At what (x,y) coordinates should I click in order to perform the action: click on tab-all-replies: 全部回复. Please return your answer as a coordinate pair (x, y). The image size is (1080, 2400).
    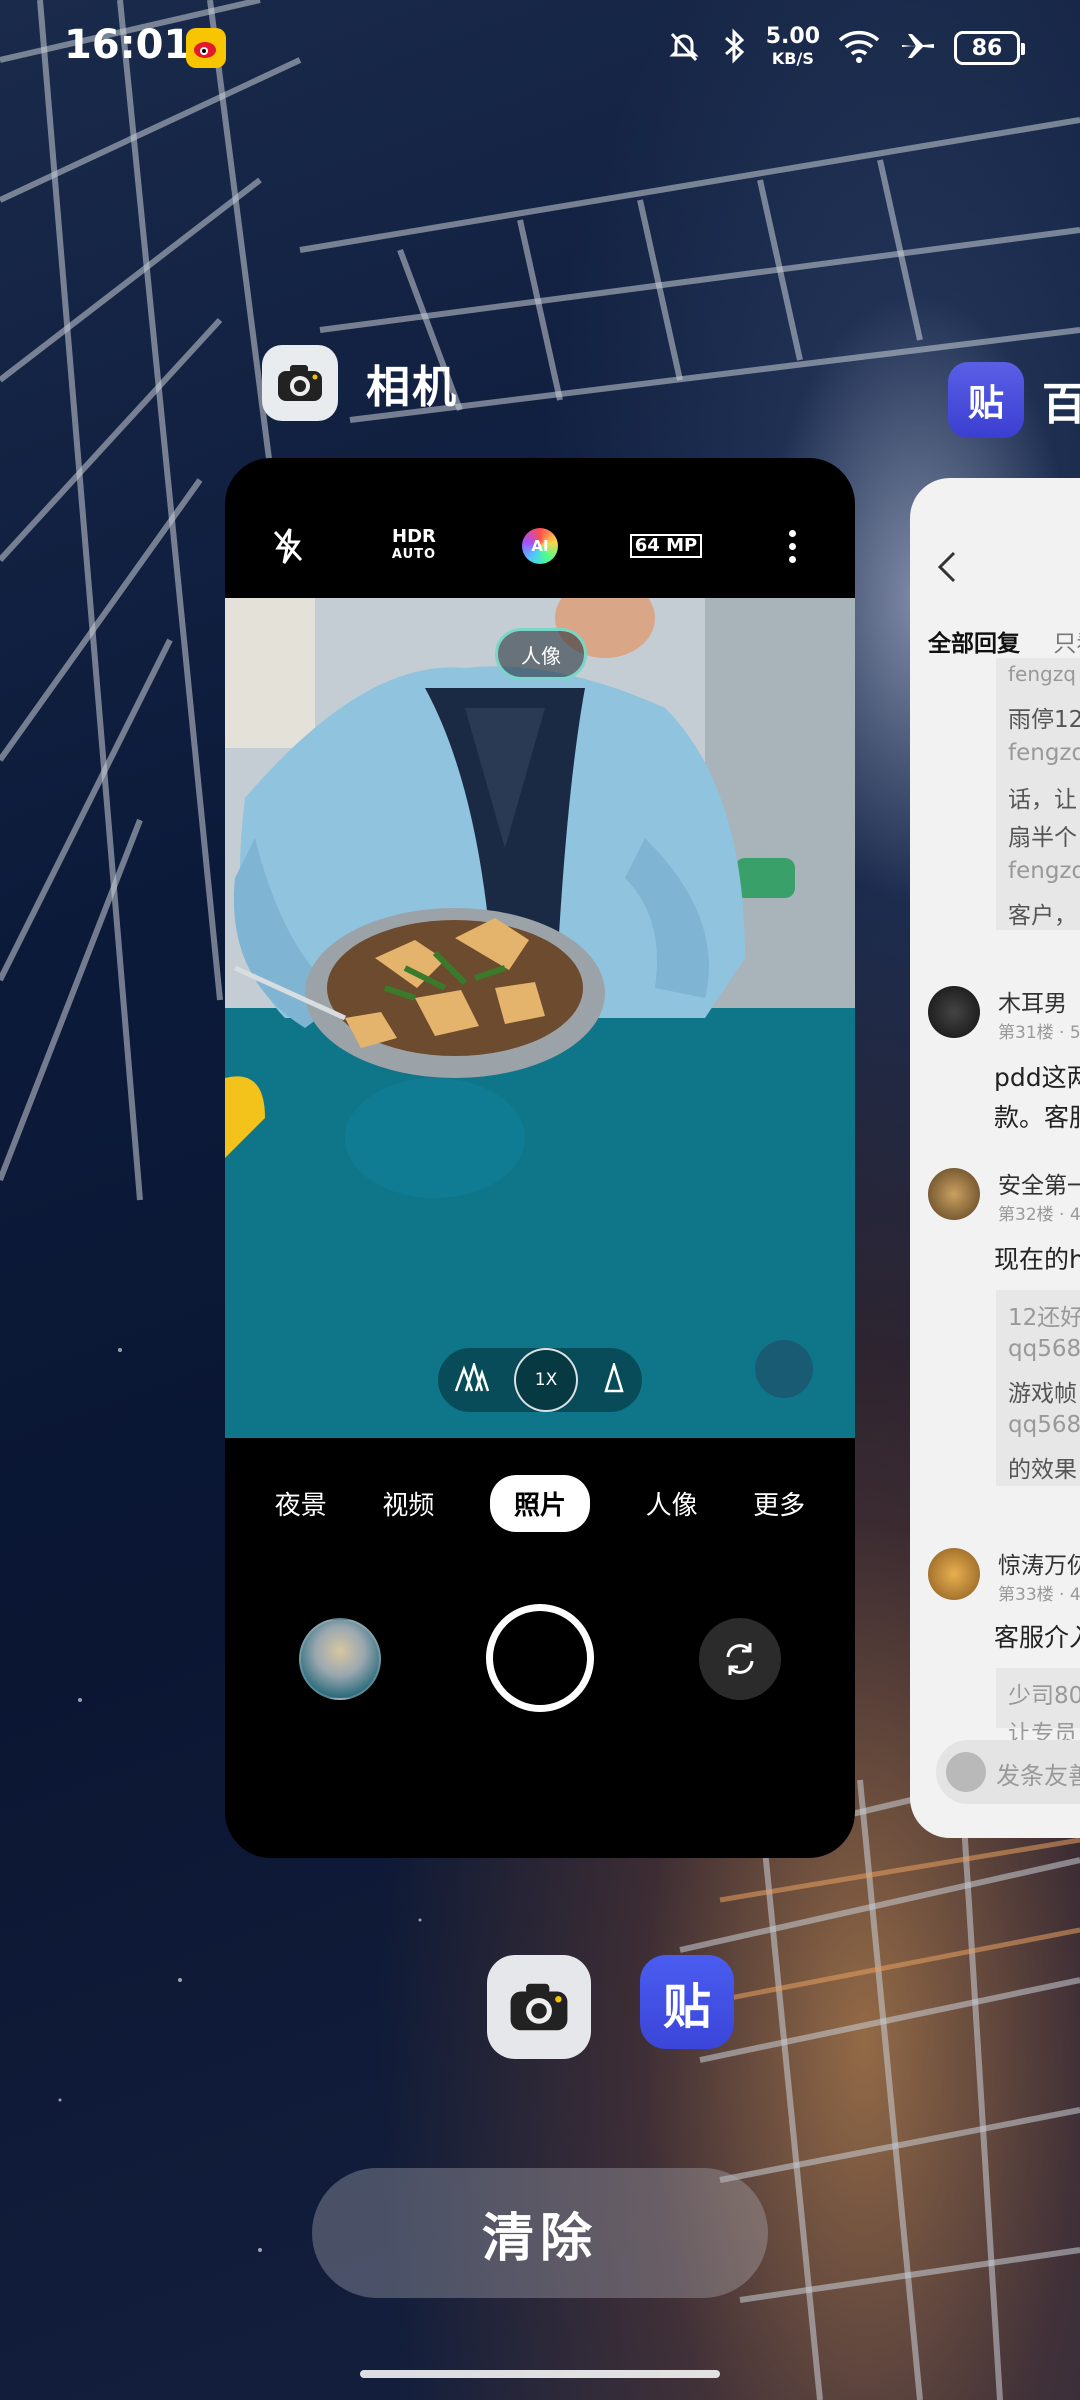
    Looking at the image, I should click on (974, 644).